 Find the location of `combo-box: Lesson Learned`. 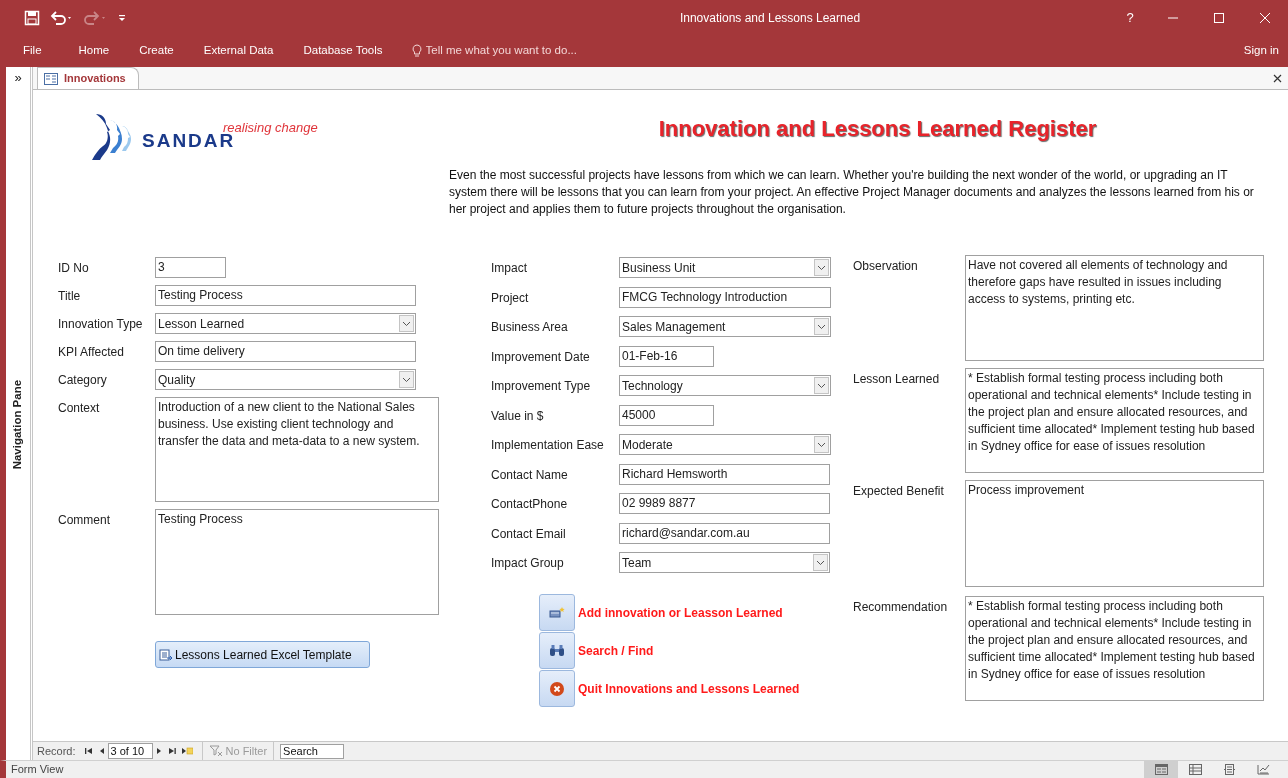

combo-box: Lesson Learned is located at coordinates (285, 323).